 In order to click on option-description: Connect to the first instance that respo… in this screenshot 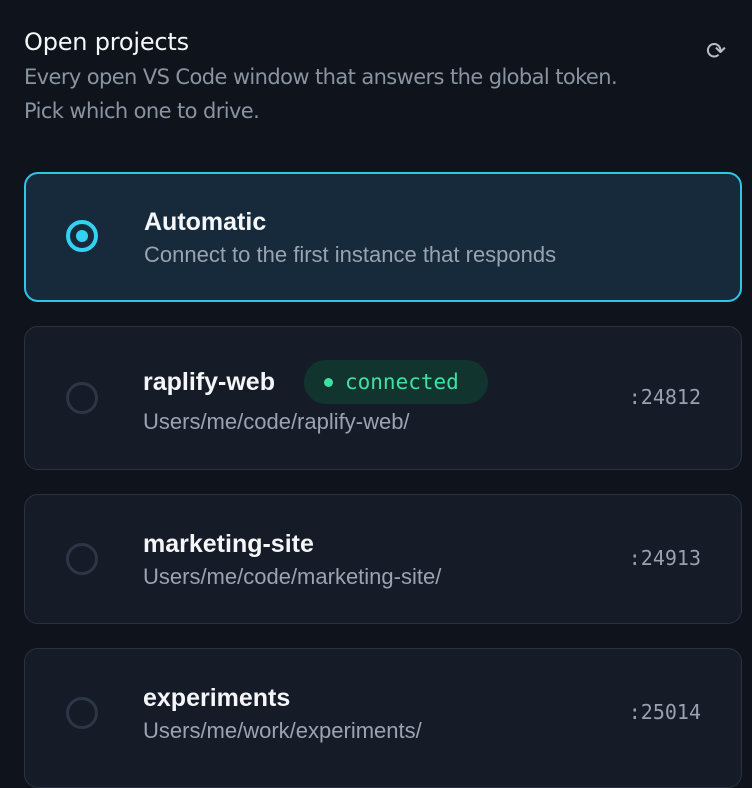, I will do `click(350, 254)`.